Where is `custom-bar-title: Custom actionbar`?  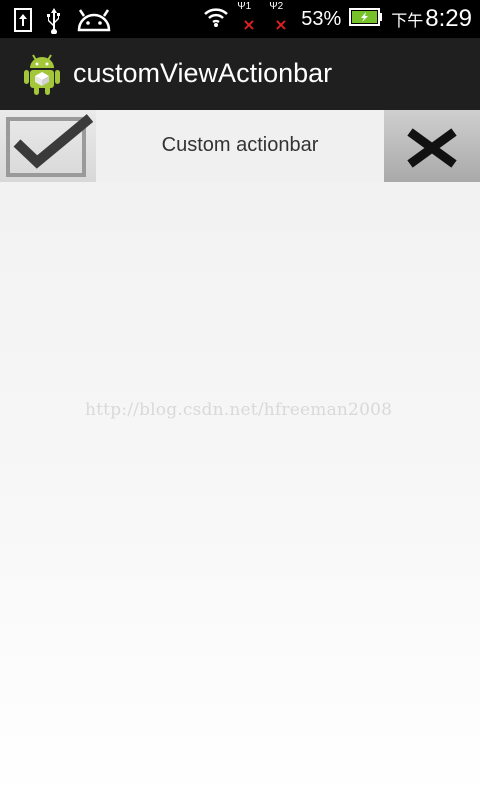
custom-bar-title: Custom actionbar is located at coordinates (240, 145).